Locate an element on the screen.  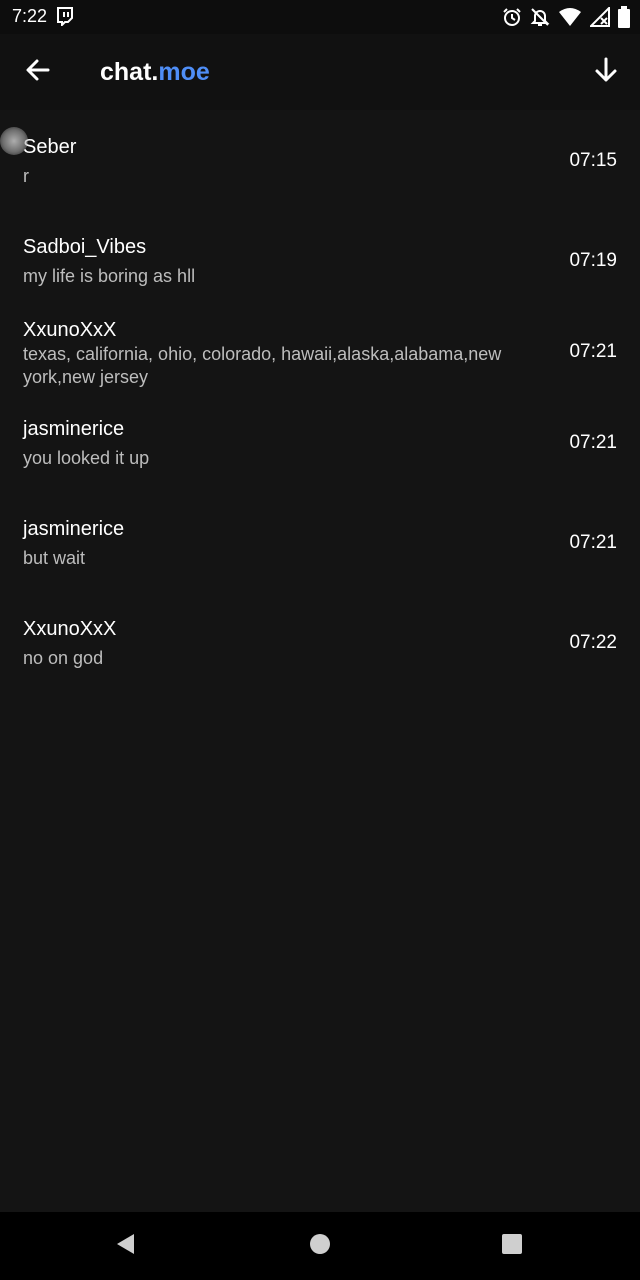
message-row: jasminerice but wait 07:21 is located at coordinates (320, 560).